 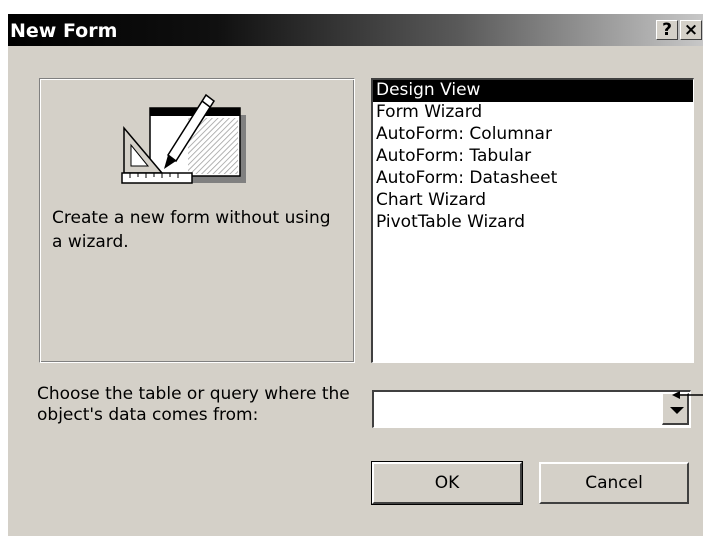 What do you see at coordinates (533, 157) in the screenshot?
I see `list-item-autoform-tabular: AutoForm: Tabular` at bounding box center [533, 157].